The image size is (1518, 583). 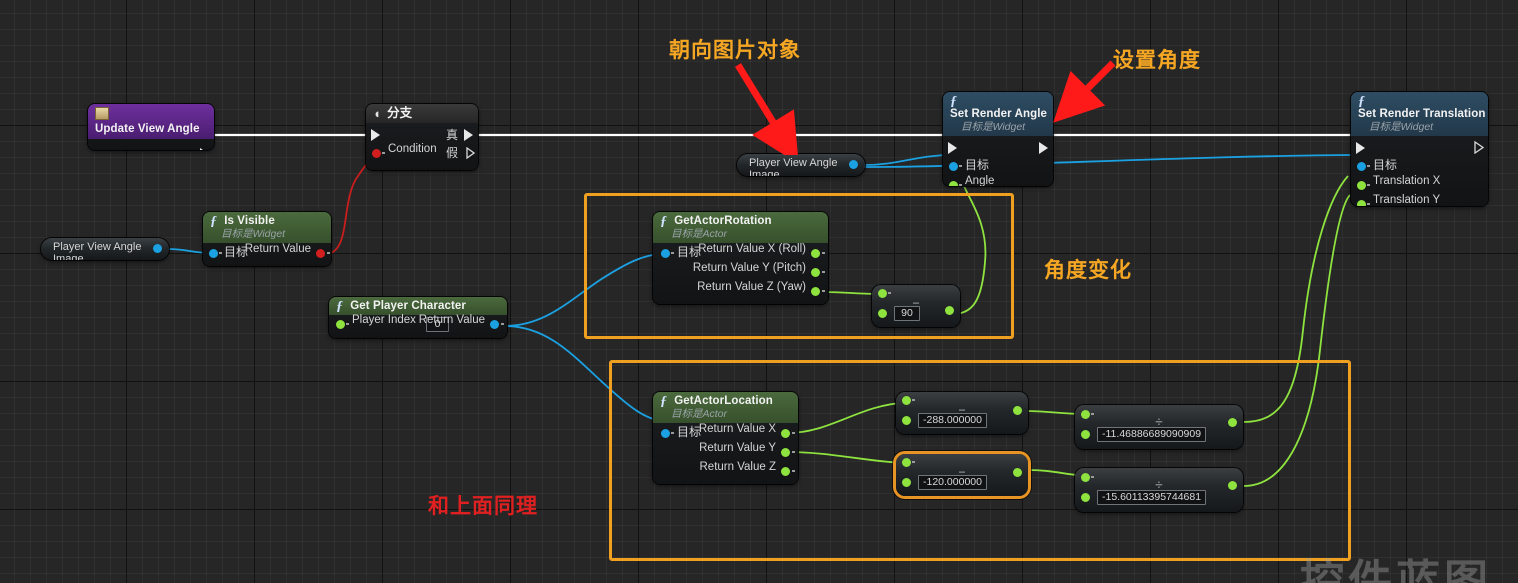 What do you see at coordinates (384, 320) in the screenshot?
I see `player-index-label: Player Index` at bounding box center [384, 320].